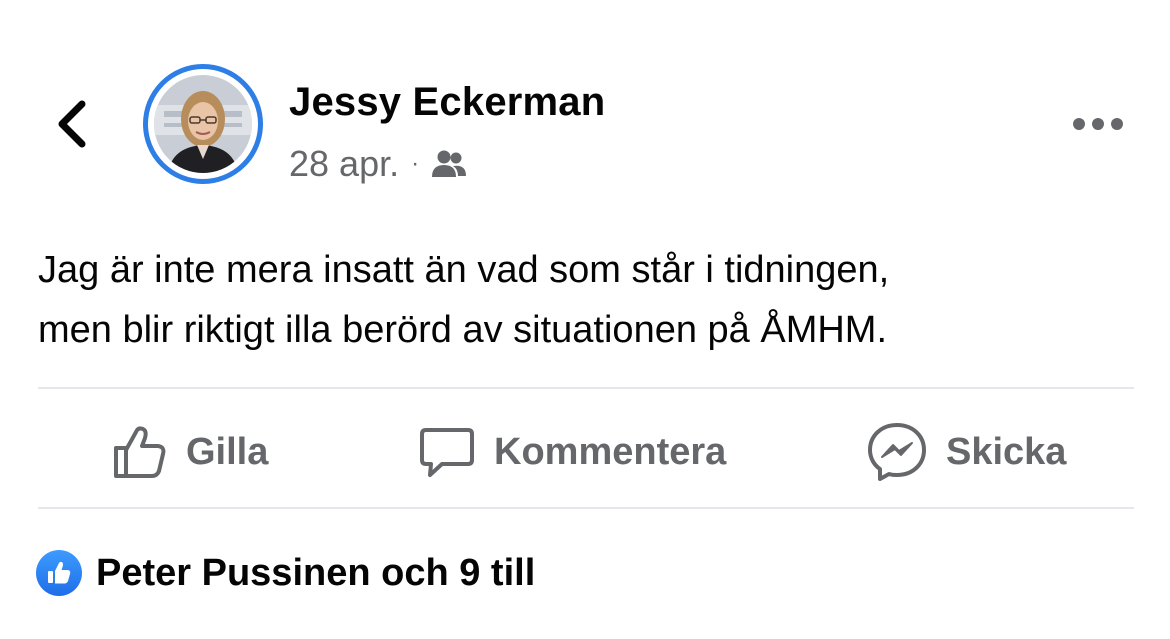 The width and height of the screenshot is (1170, 639). Describe the element at coordinates (227, 451) in the screenshot. I see `like-label: Gilla` at that location.